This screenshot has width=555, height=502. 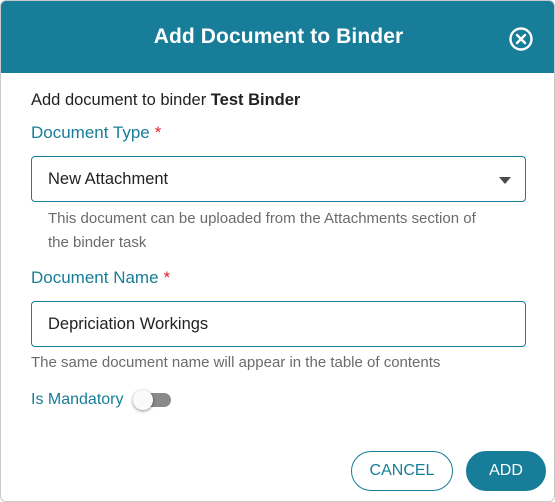 I want to click on mandatory-label: Is Mandatory, so click(x=77, y=399).